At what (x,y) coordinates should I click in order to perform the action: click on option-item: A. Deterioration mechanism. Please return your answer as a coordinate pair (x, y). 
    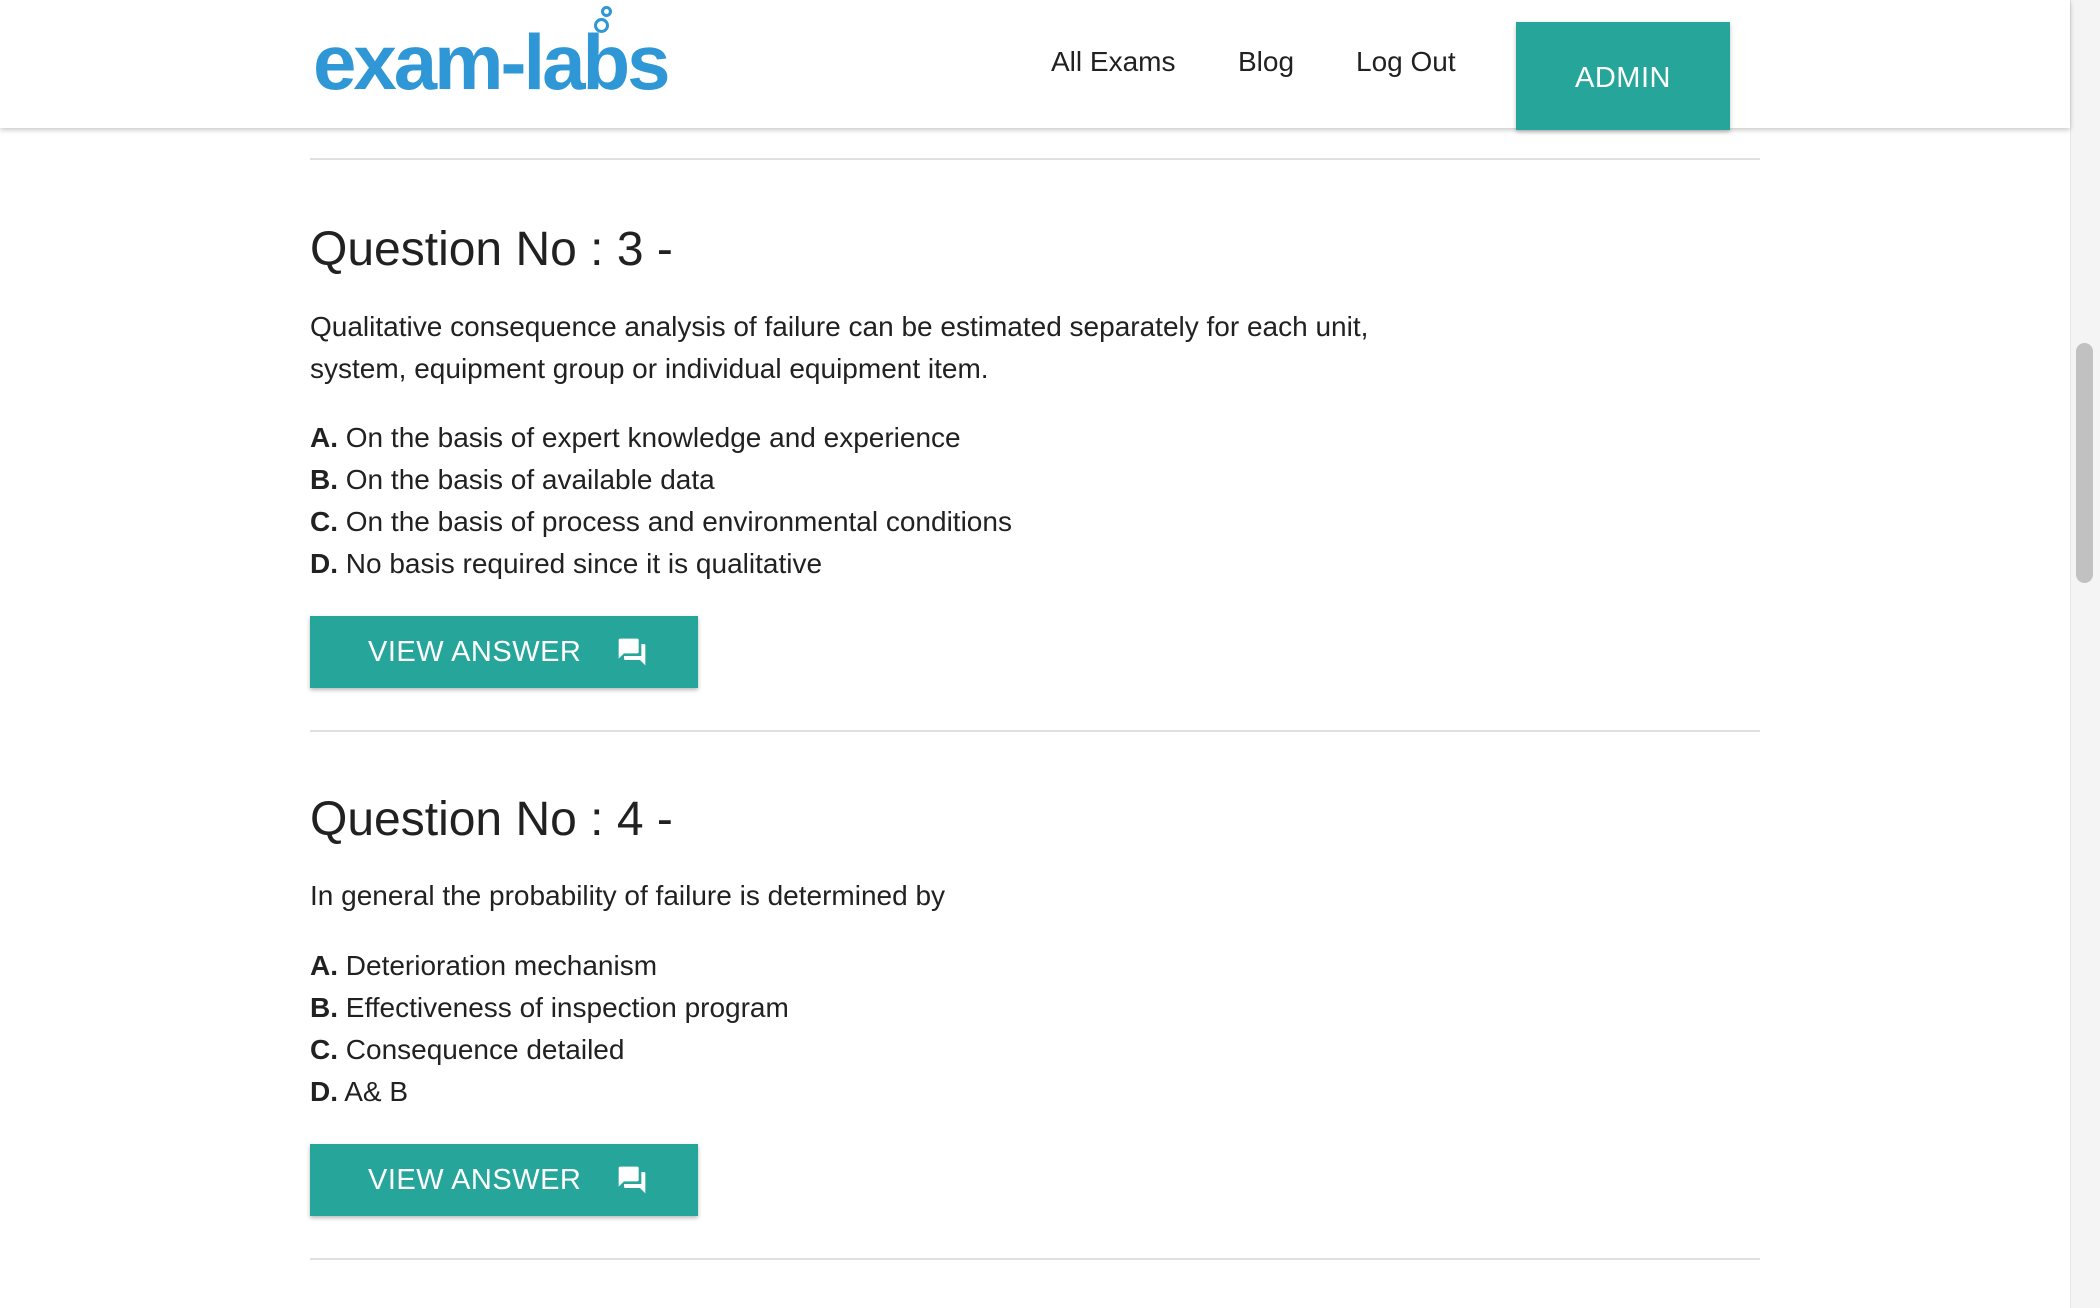
    Looking at the image, I should click on (549, 966).